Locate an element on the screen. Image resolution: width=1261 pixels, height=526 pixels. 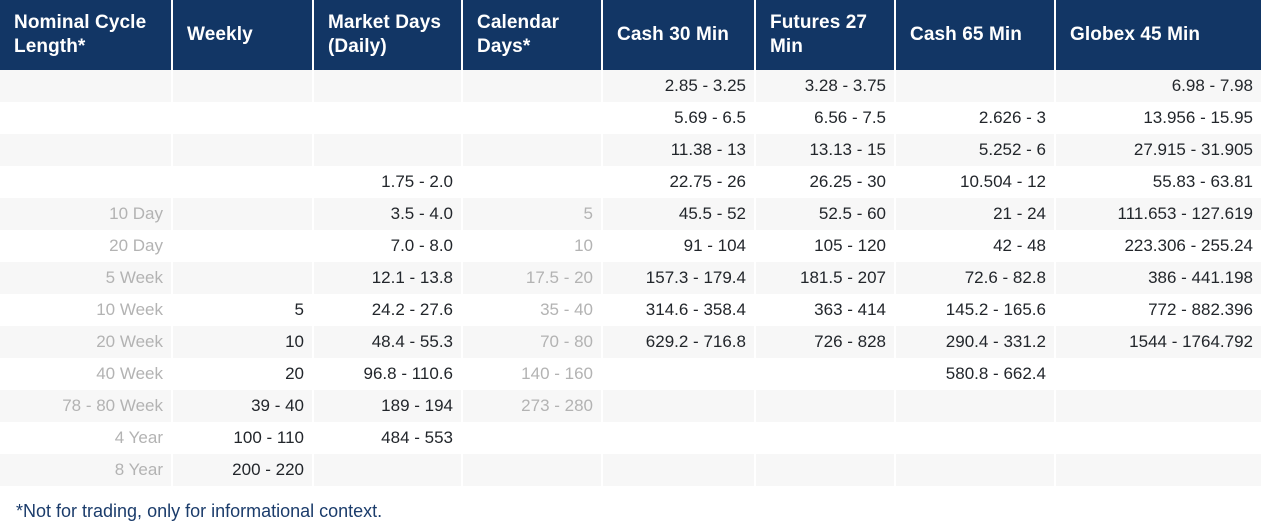
cell-cash30: 11.38 - 13 is located at coordinates (679, 150).